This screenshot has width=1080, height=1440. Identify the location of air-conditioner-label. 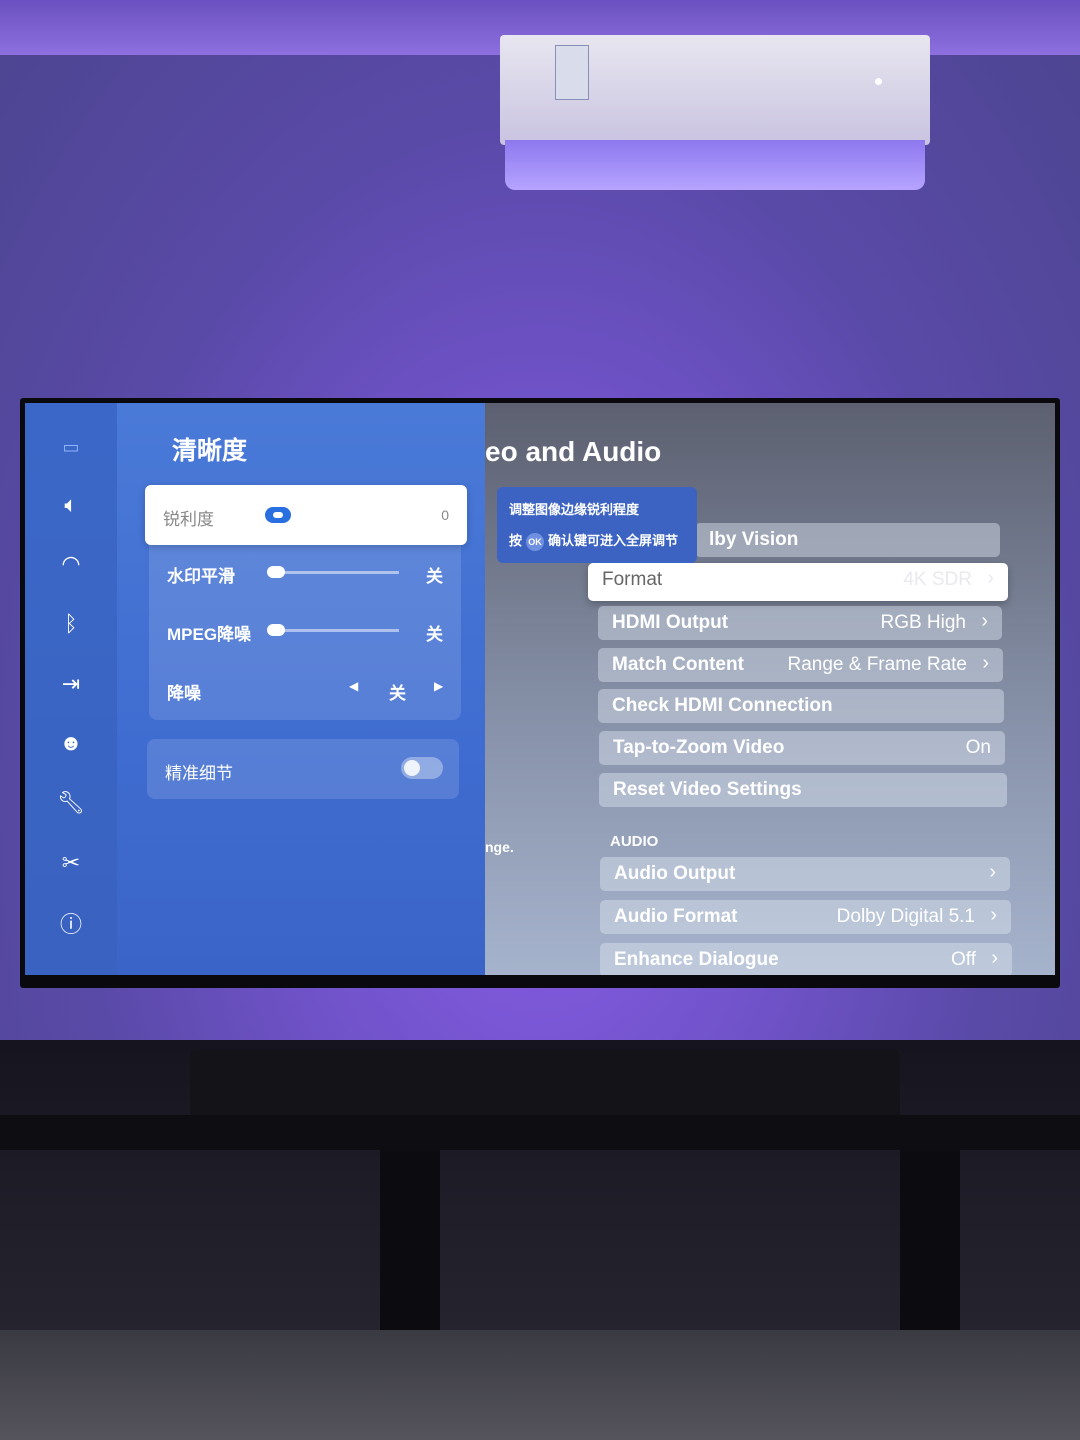
(572, 72).